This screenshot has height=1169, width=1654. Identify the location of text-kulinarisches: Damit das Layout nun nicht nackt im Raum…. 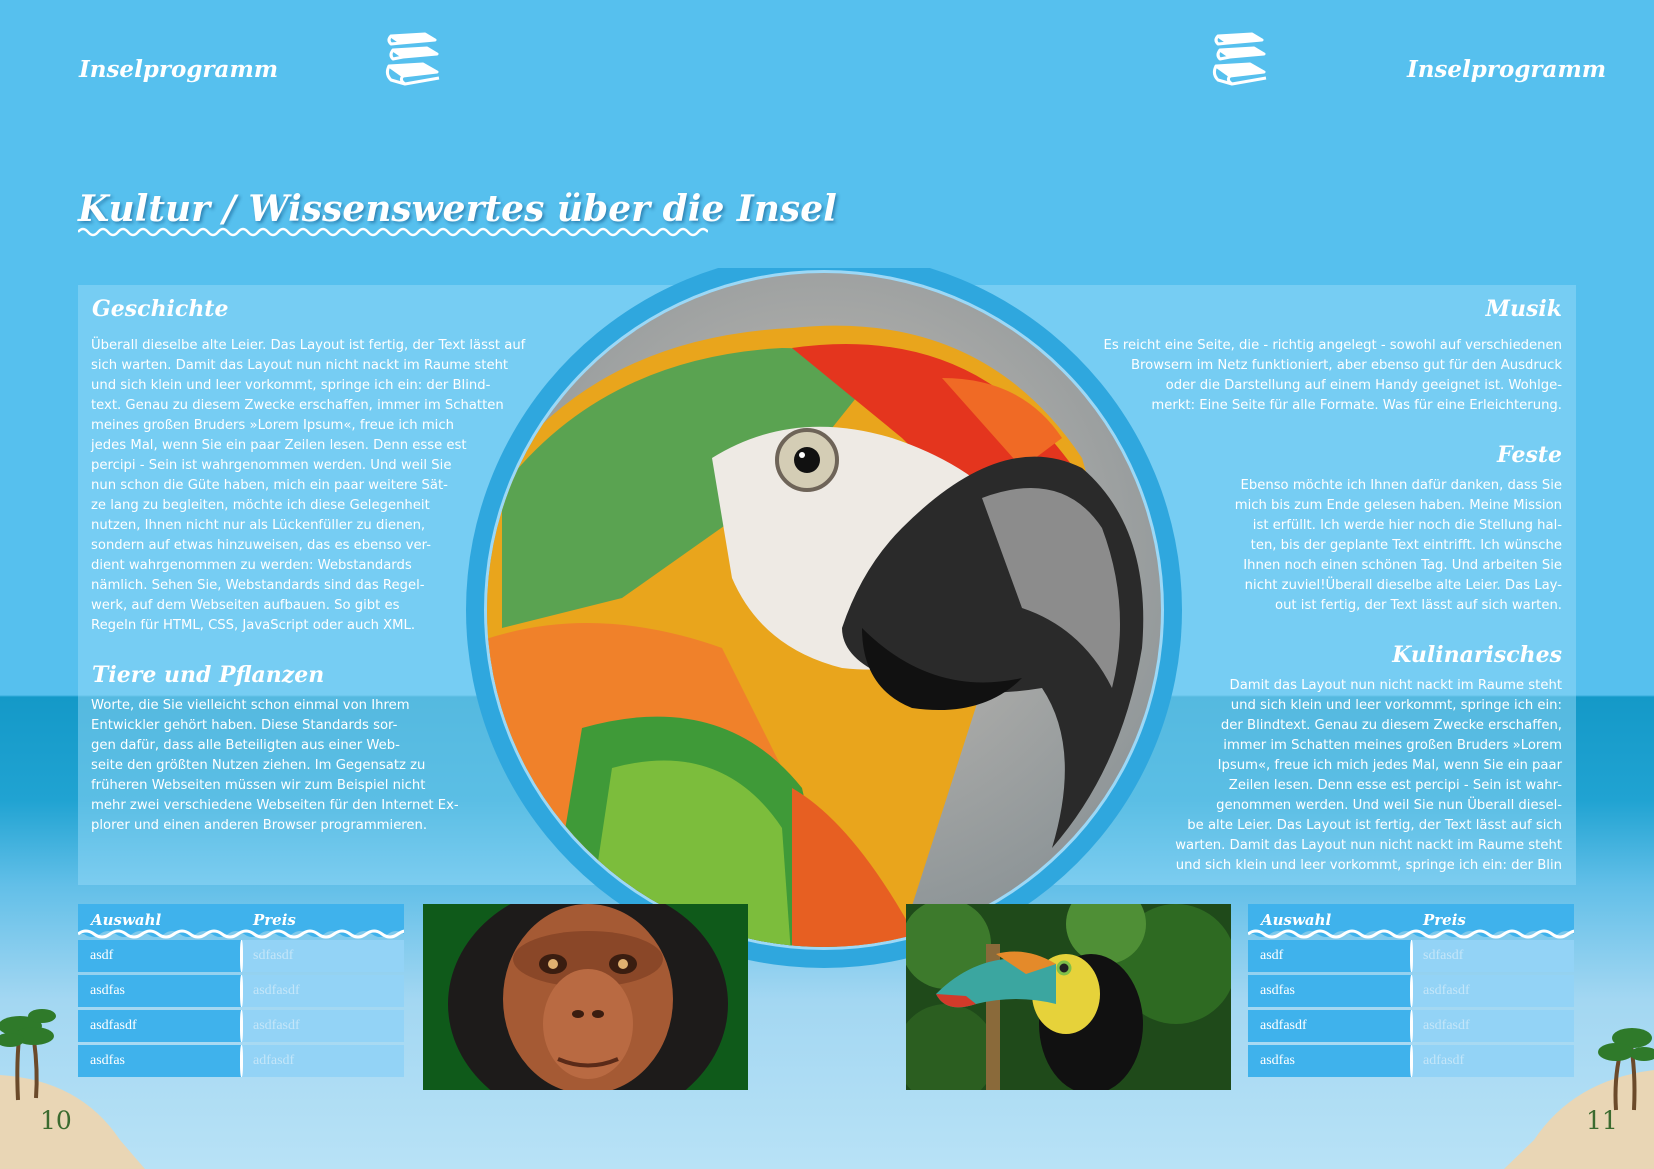
(1368, 775).